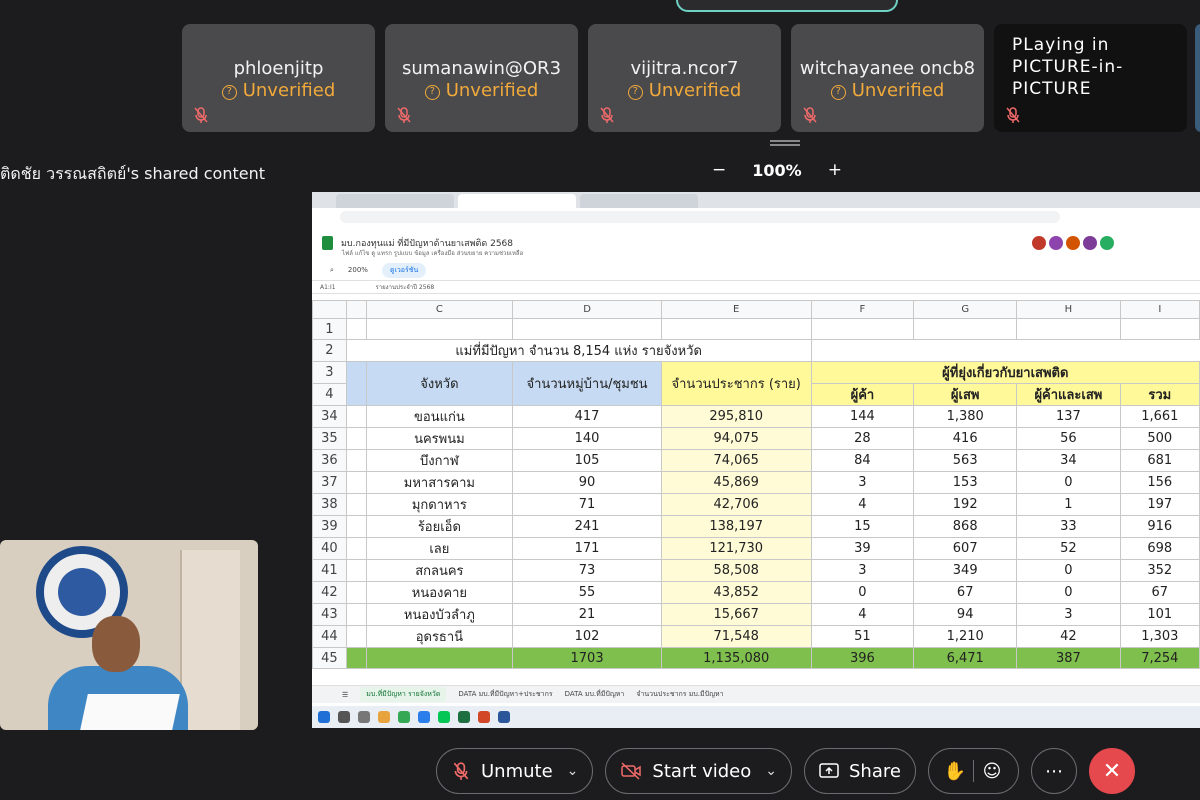  Describe the element at coordinates (329, 460) in the screenshot. I see `row-number: 36` at that location.